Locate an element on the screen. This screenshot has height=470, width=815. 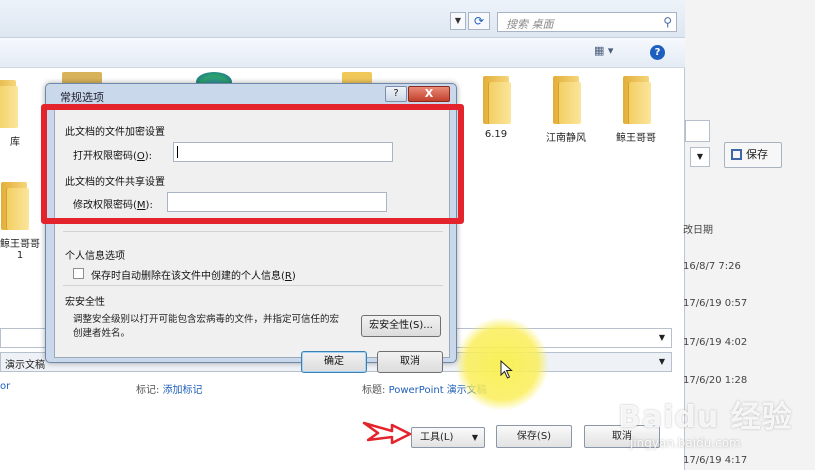
folder-item: 江南静风 is located at coordinates (566, 110).